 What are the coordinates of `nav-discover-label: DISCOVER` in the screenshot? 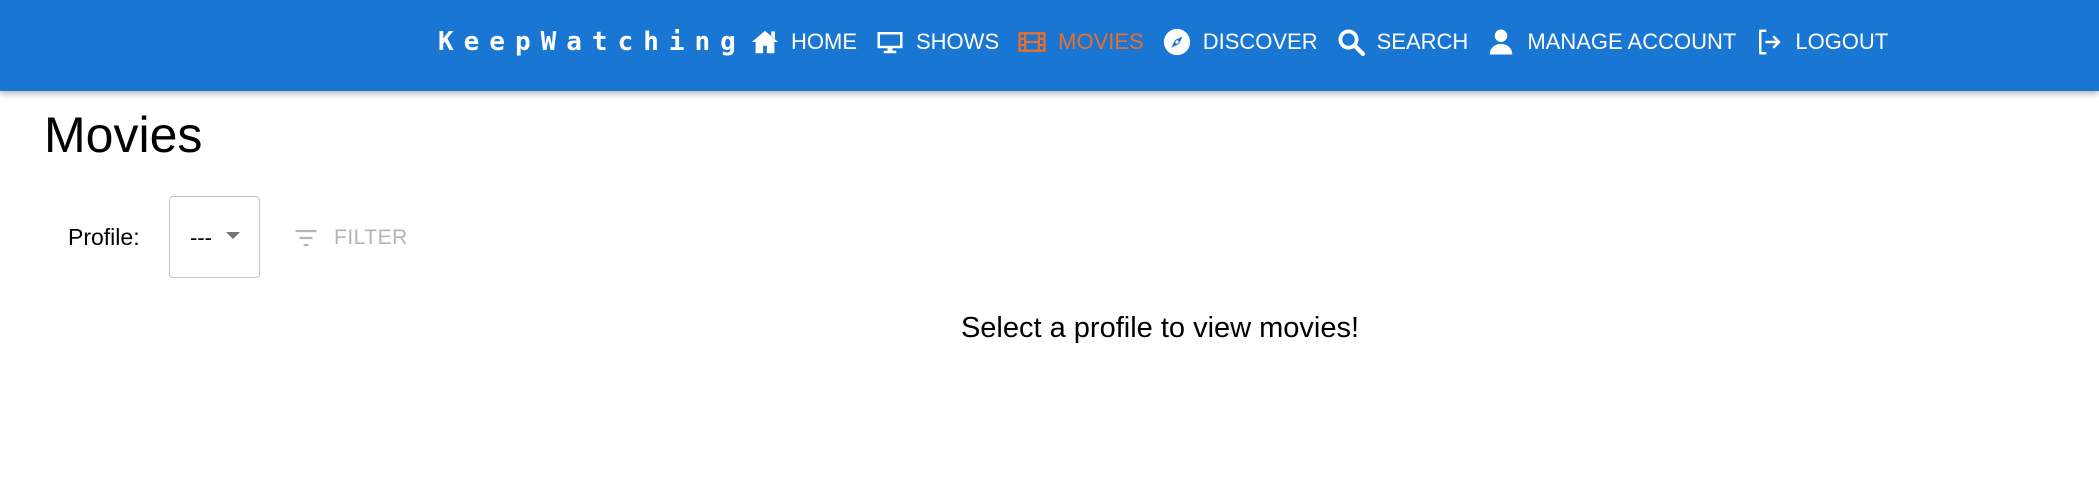 It's located at (1260, 41).